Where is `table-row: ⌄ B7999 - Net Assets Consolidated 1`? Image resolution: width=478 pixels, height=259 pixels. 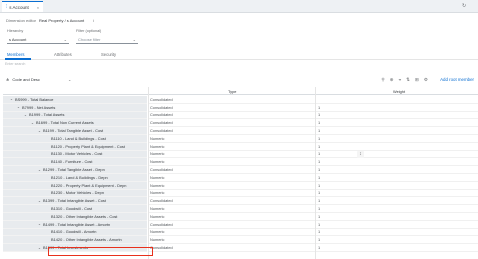
table-row: ⌄ B7999 - Net Assets Consolidated 1 is located at coordinates (240, 107).